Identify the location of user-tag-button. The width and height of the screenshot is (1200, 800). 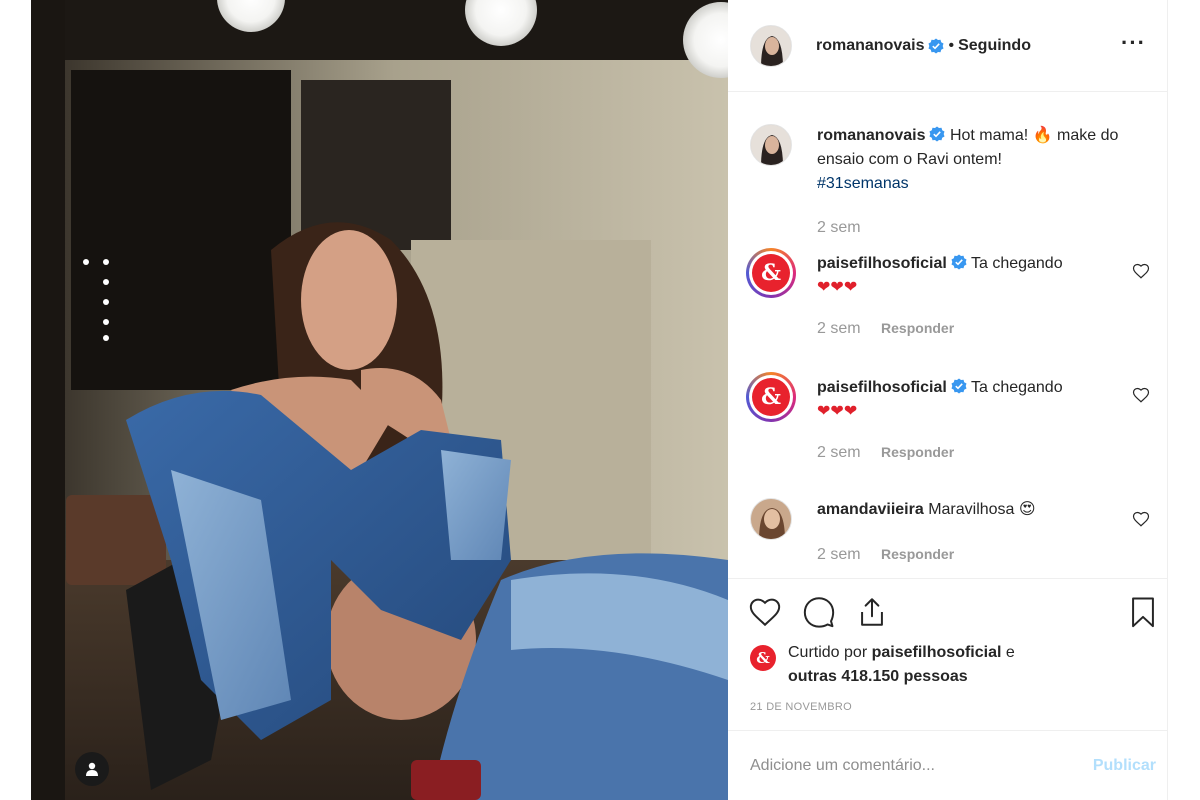
(92, 769).